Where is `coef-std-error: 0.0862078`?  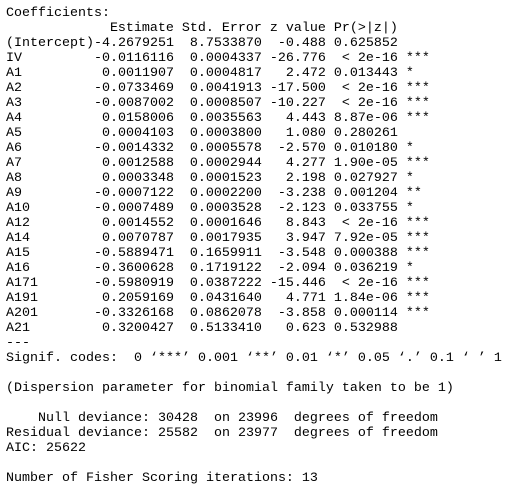
coef-std-error: 0.0862078 is located at coordinates (225, 313).